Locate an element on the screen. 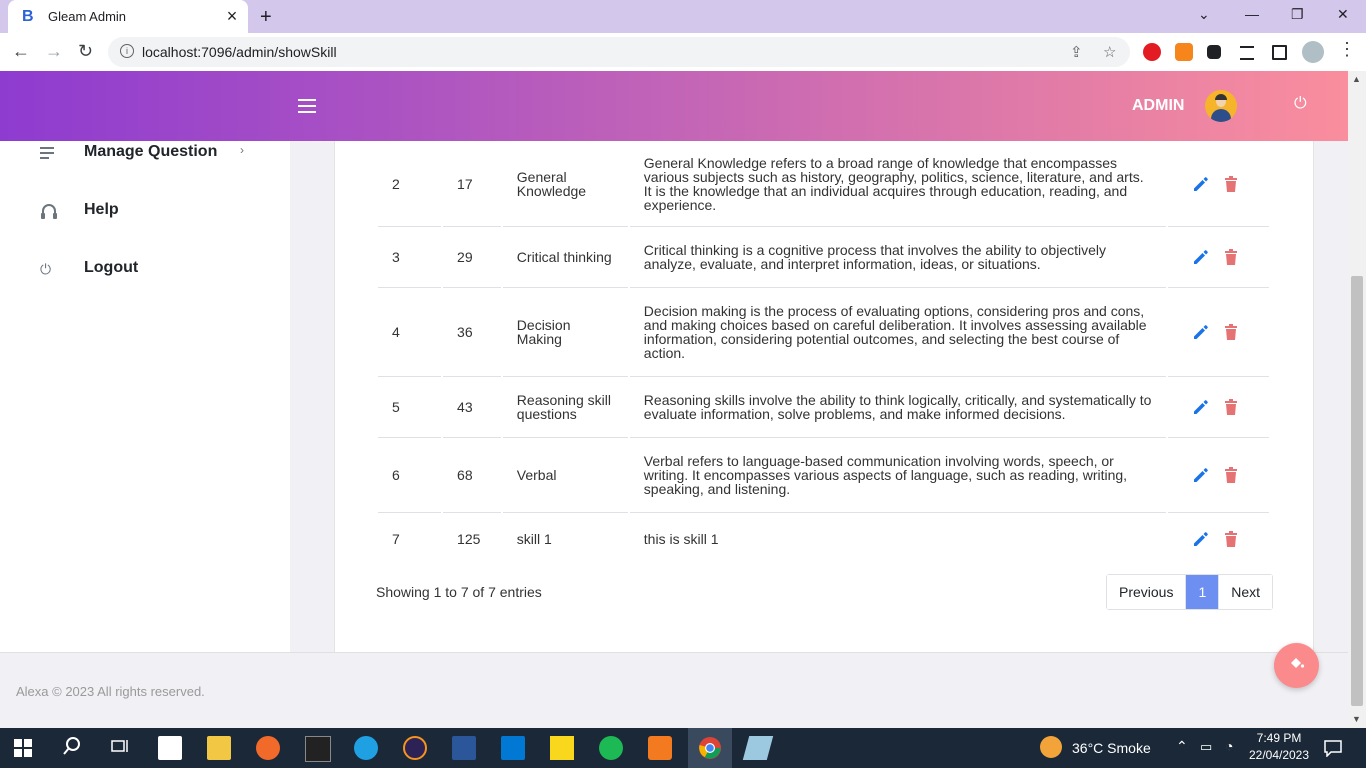 The image size is (1366, 768). table-info: Showing 1 to 7 of 7 entries is located at coordinates (459, 592).